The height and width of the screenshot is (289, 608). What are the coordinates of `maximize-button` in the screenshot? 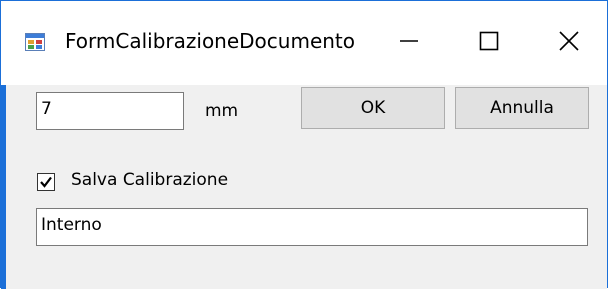 It's located at (489, 41).